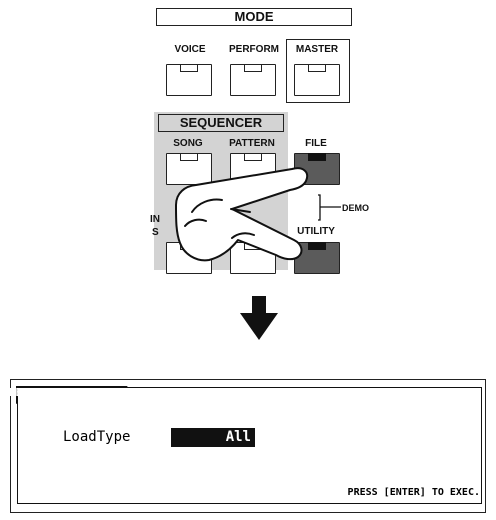 This screenshot has height=520, width=496. I want to click on hand-icon, so click(242, 214).